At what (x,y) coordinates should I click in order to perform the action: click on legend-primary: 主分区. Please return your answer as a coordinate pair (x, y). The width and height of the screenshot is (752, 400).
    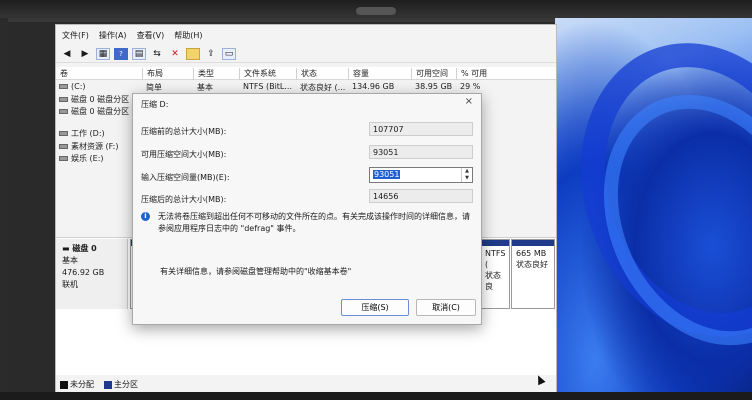
    Looking at the image, I should click on (126, 384).